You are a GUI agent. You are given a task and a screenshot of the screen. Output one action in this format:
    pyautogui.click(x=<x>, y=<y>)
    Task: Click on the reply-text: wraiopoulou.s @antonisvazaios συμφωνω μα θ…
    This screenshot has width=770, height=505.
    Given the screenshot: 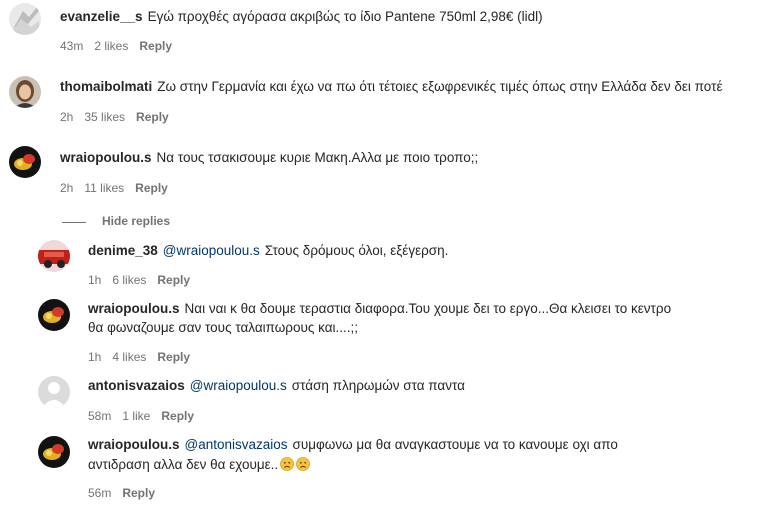 What is the action you would take?
    pyautogui.click(x=353, y=445)
    